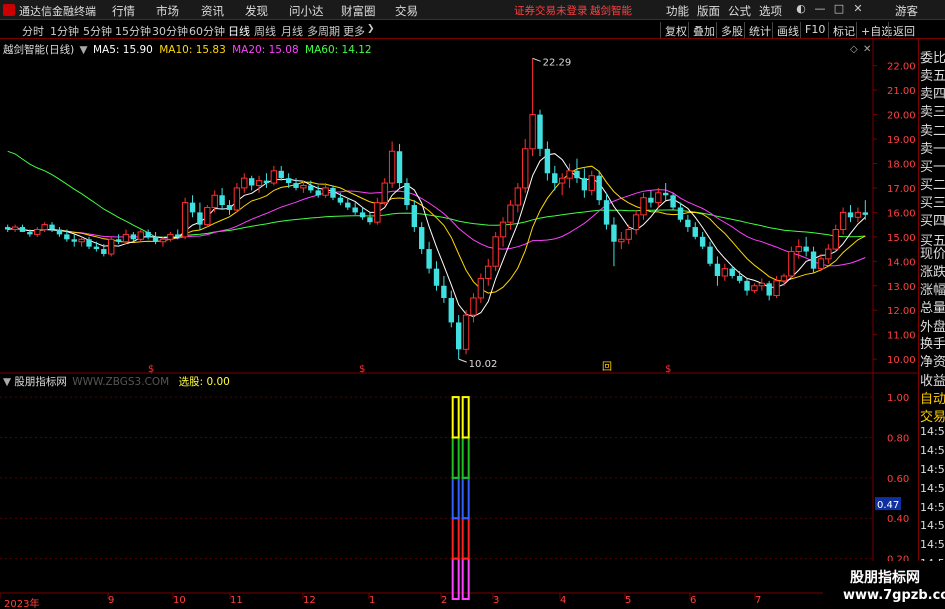 The image size is (945, 609). Describe the element at coordinates (703, 30) in the screenshot. I see `tool-overlay: 叠加` at that location.